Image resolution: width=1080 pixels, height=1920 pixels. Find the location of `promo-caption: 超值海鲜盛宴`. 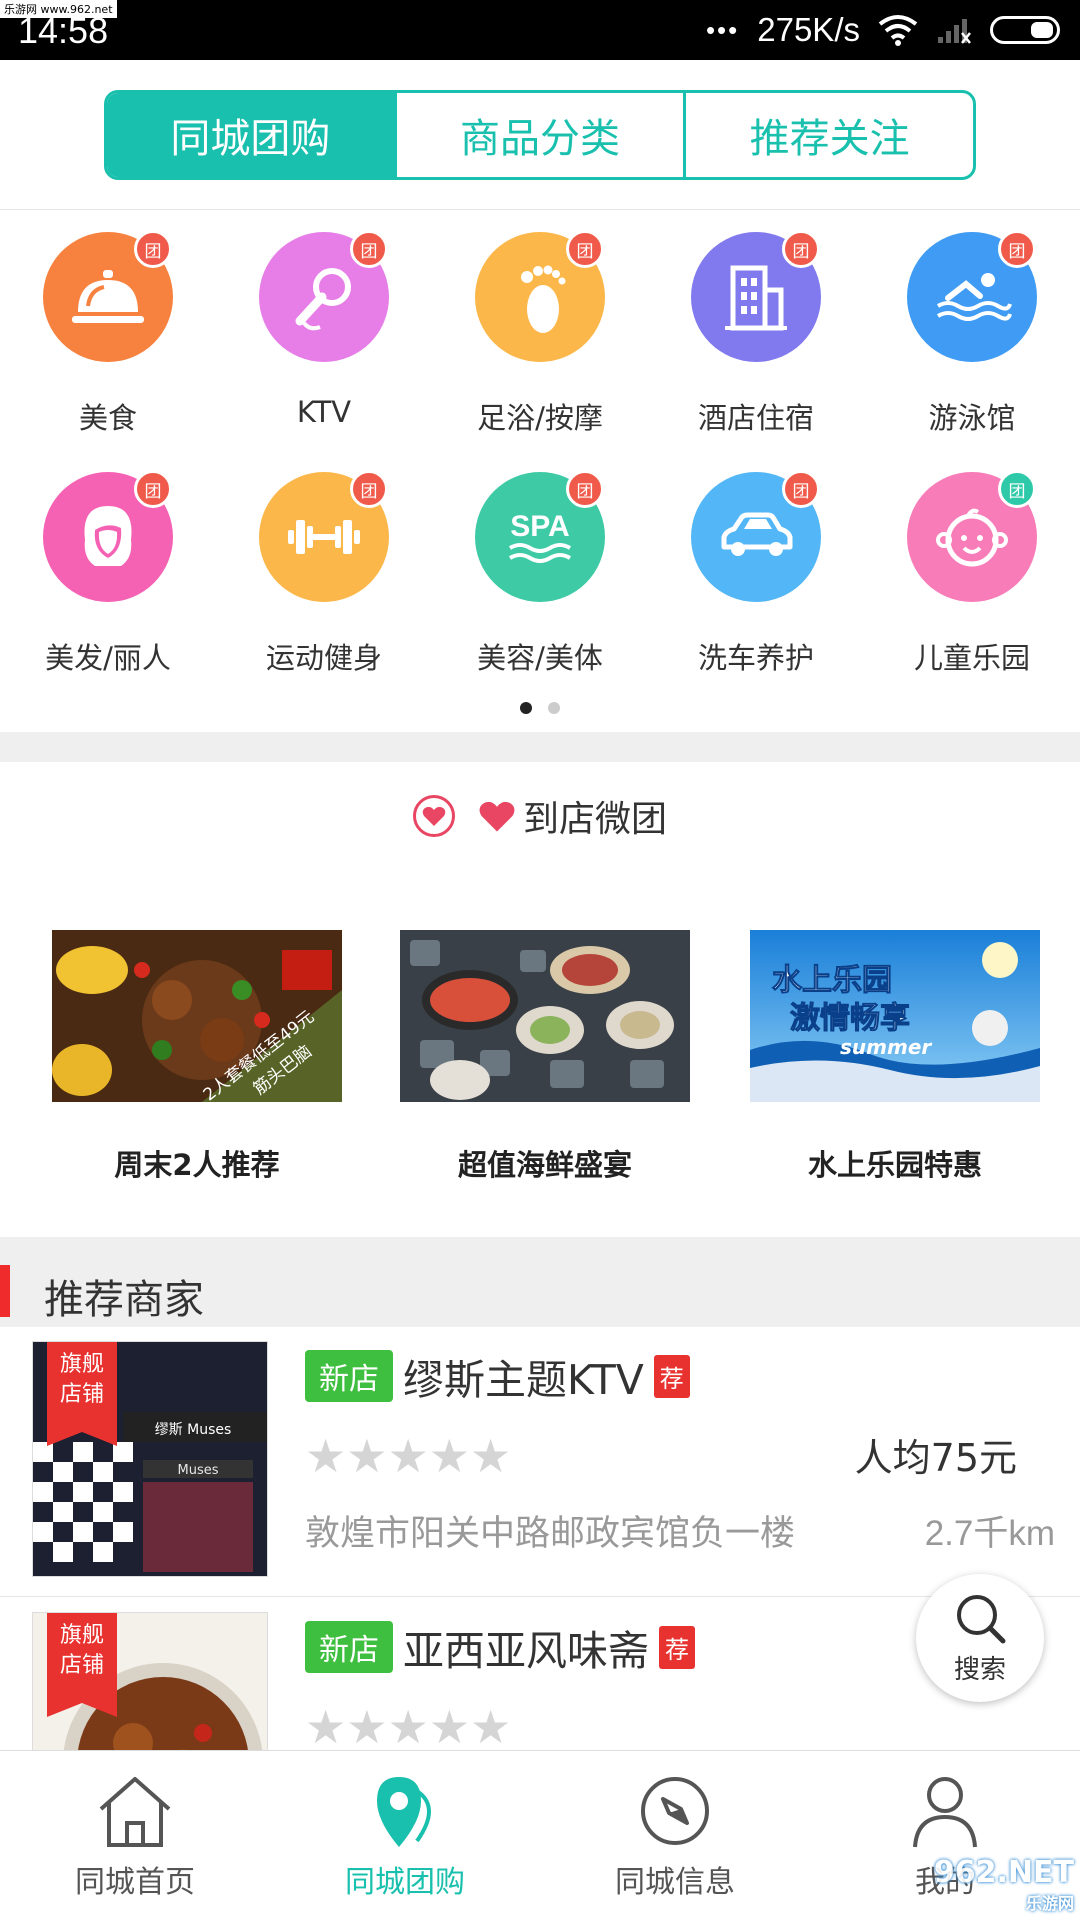

promo-caption: 超值海鲜盛宴 is located at coordinates (544, 1165).